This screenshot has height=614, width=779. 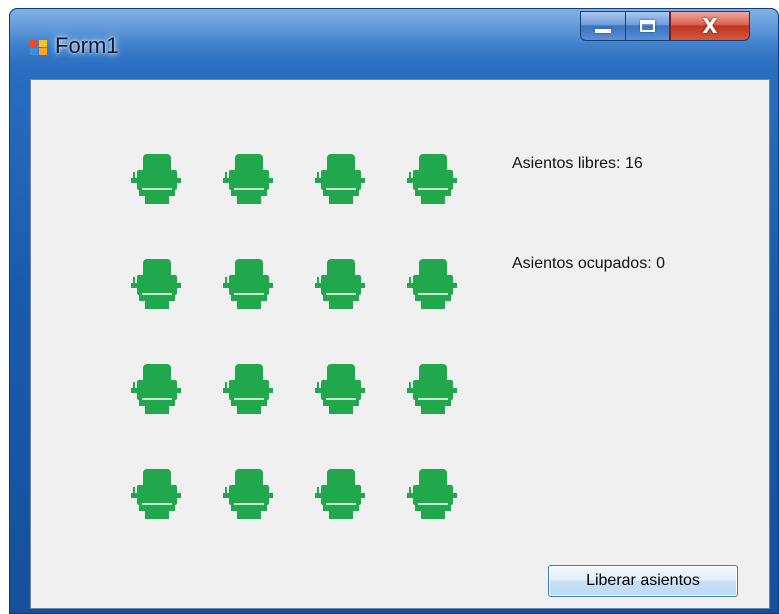 I want to click on minimize-icon, so click(x=603, y=31).